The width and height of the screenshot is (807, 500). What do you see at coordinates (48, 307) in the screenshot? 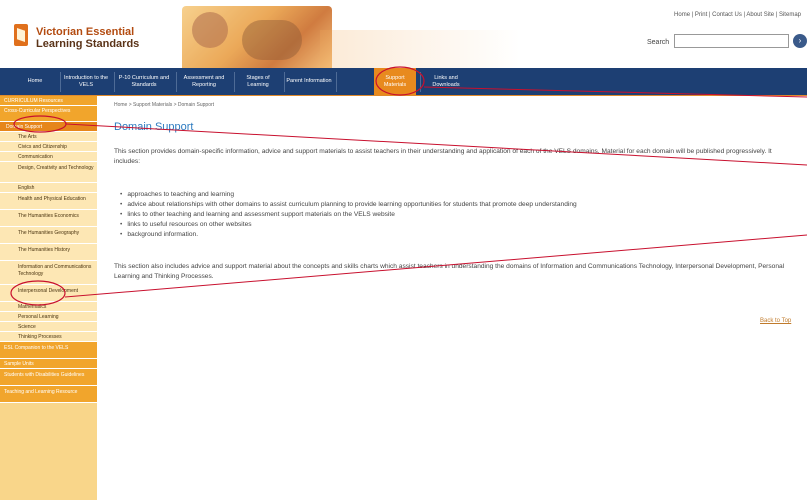
I see `sidebar-item-mathematics: Mathematics` at bounding box center [48, 307].